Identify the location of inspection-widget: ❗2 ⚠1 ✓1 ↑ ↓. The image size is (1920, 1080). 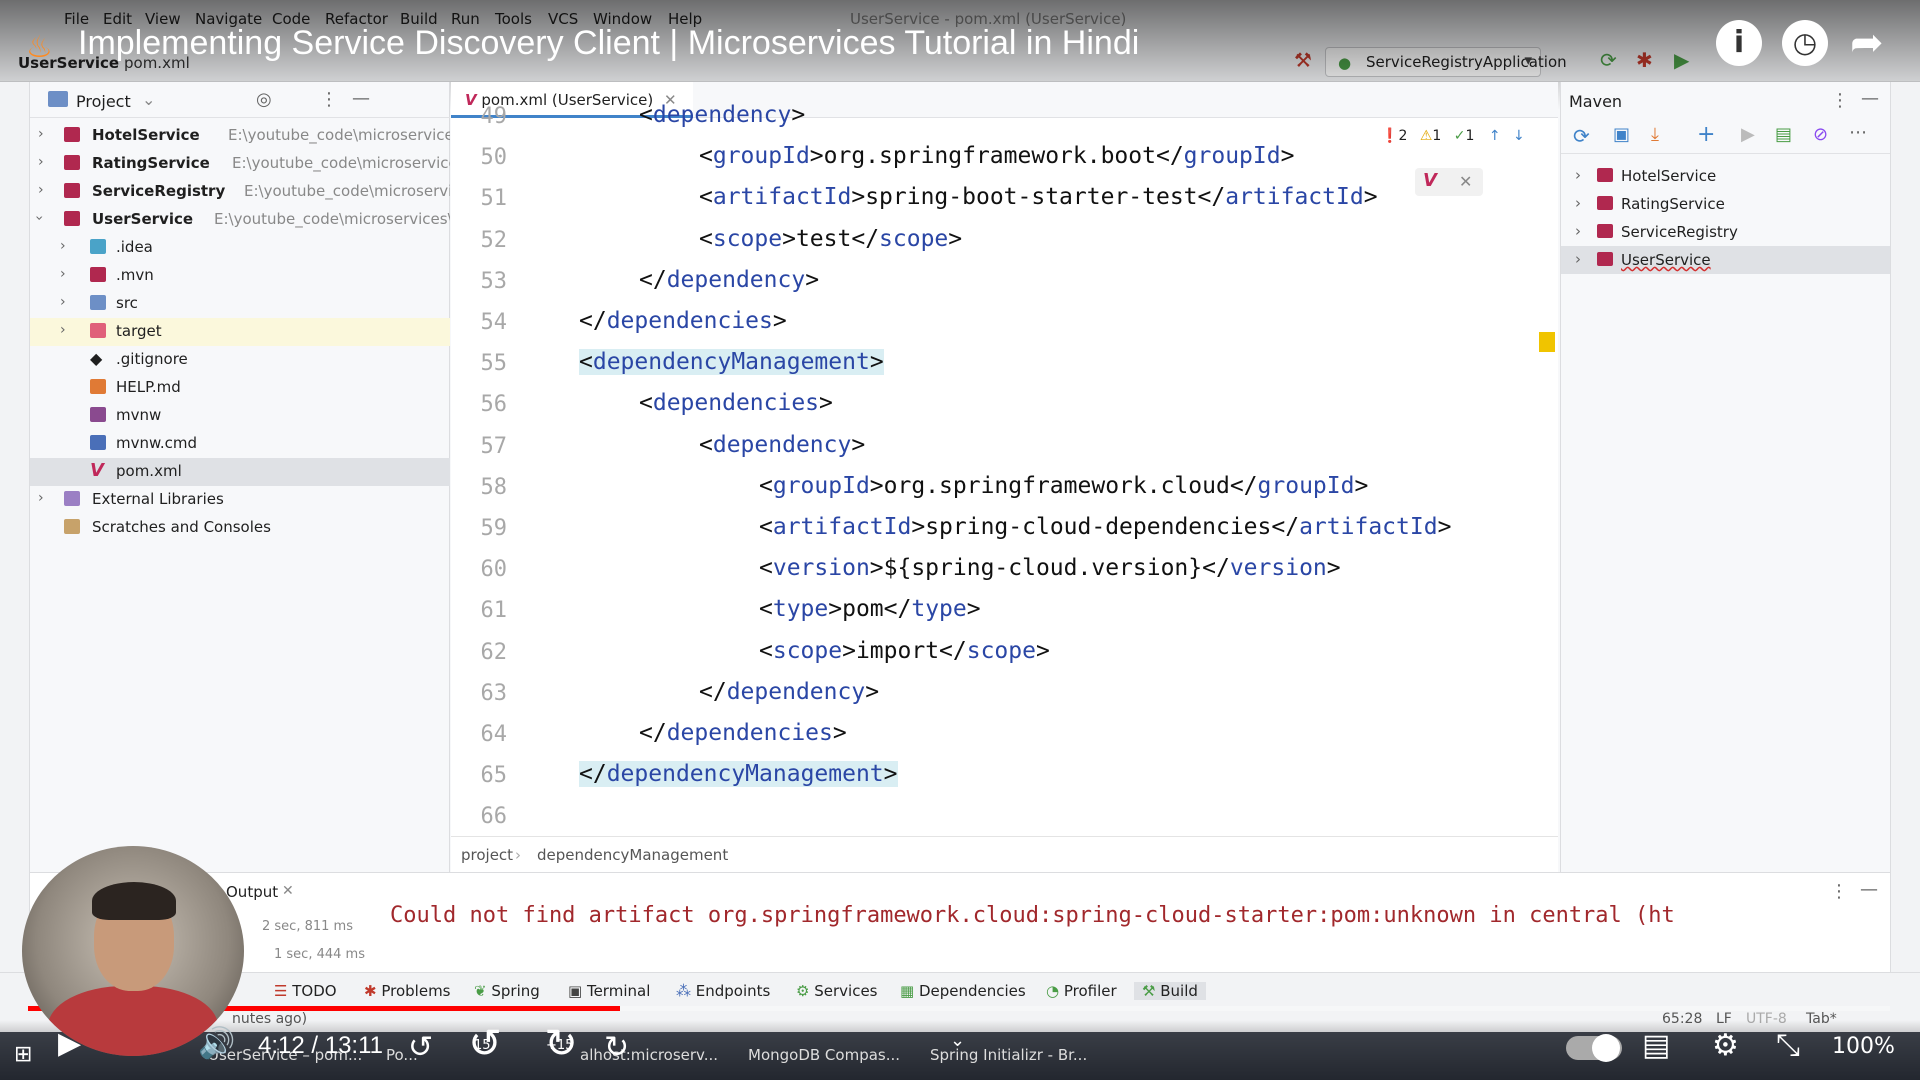
(1453, 136).